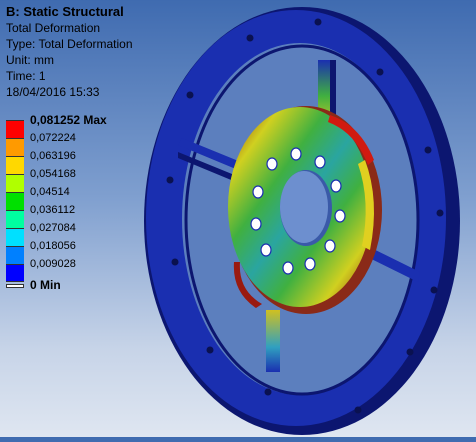 The image size is (476, 442). I want to click on legend-value: 0,04514, so click(50, 192).